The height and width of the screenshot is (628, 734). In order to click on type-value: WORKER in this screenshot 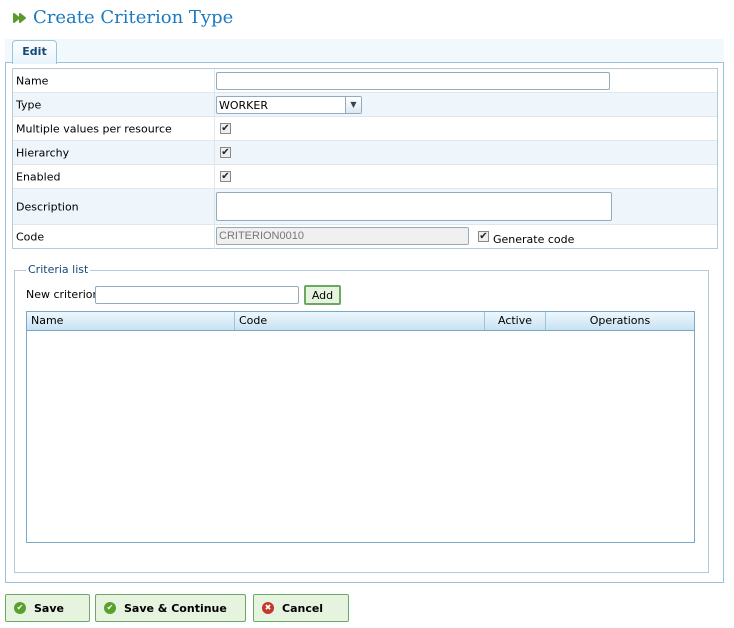, I will do `click(243, 105)`.